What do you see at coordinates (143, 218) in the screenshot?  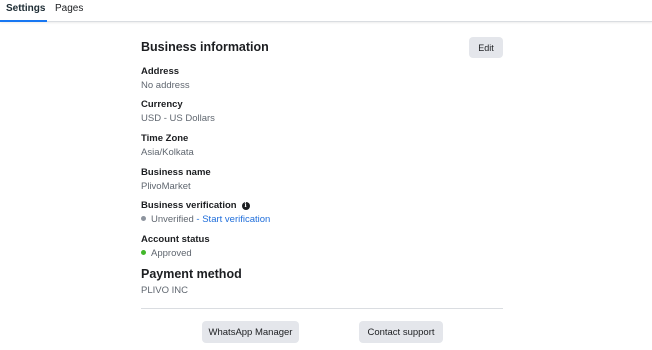 I see `status-dot-gray` at bounding box center [143, 218].